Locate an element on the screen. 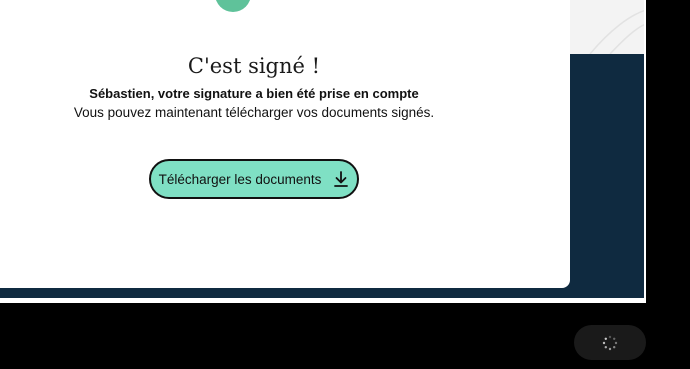 The height and width of the screenshot is (369, 690). download-icon is located at coordinates (341, 179).